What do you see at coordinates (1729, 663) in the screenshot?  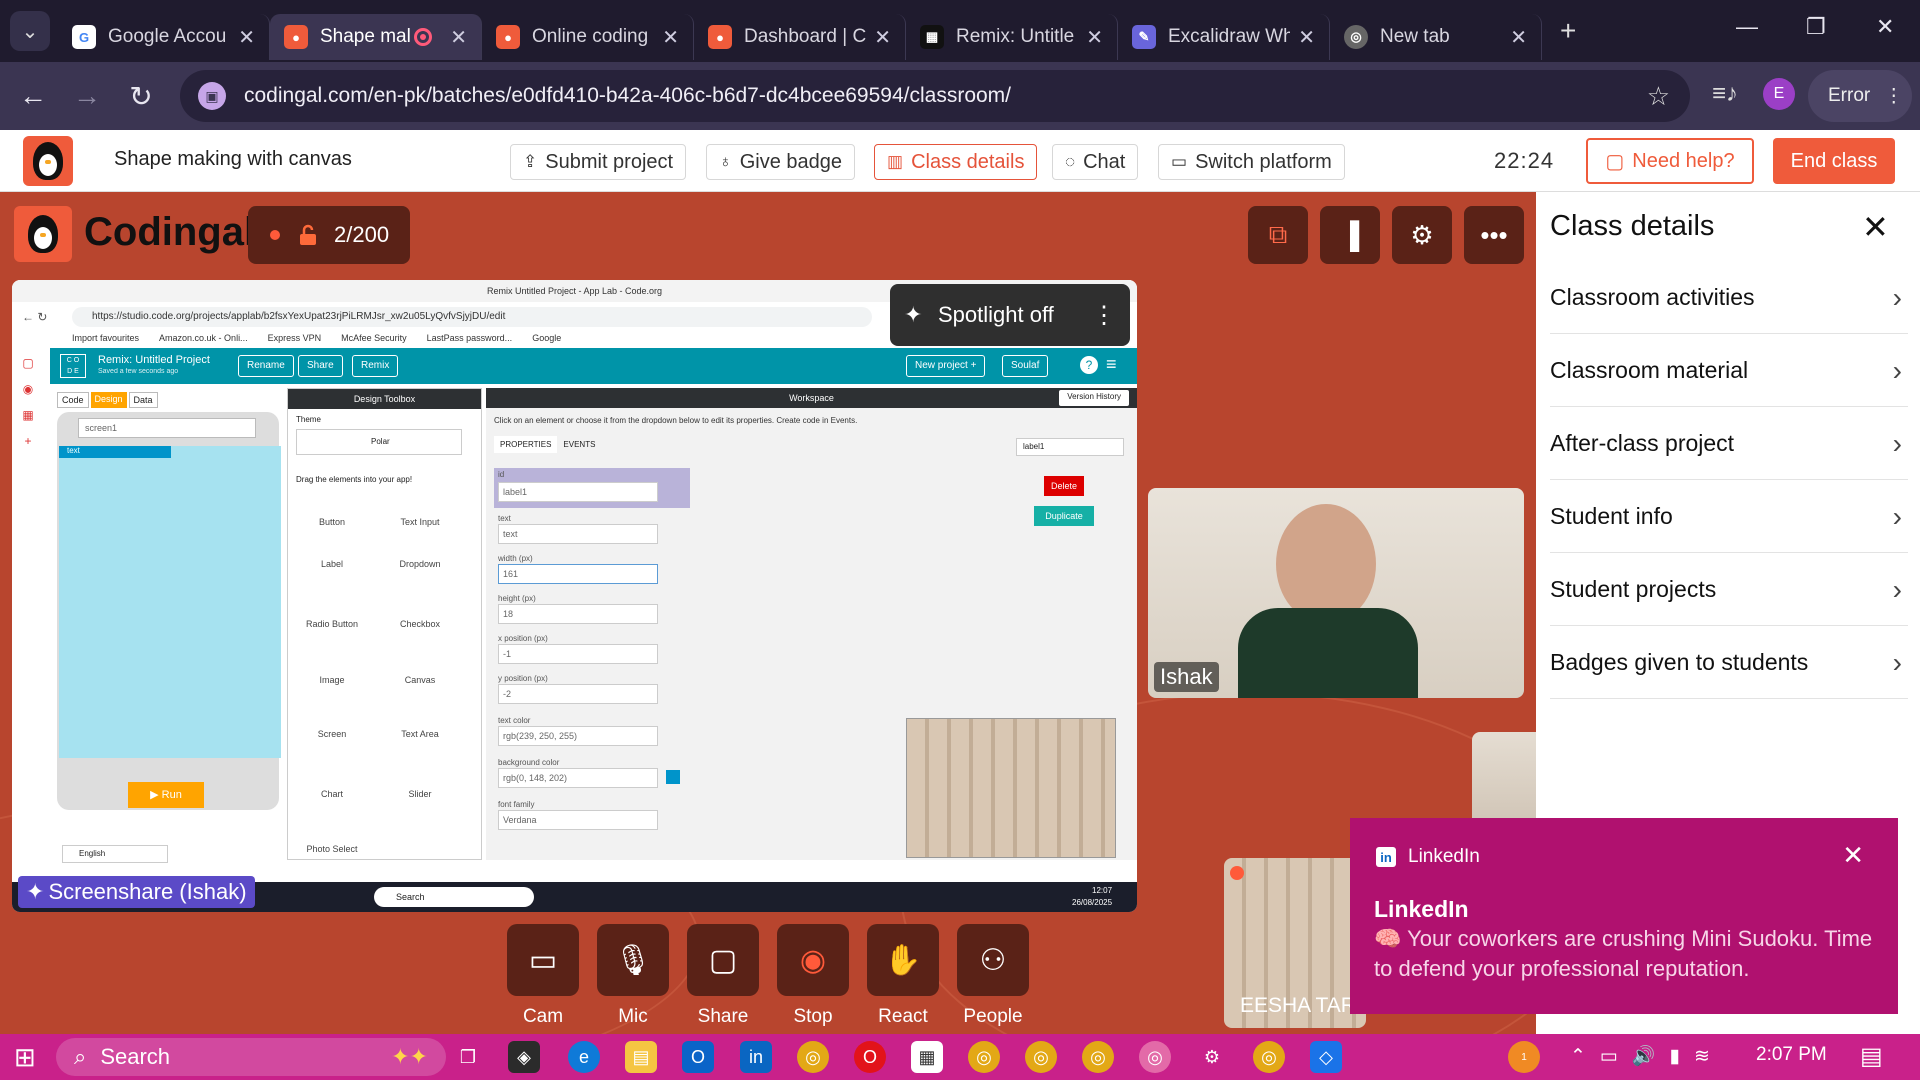 I see `panel-item-badges: Badges given to students ›` at bounding box center [1729, 663].